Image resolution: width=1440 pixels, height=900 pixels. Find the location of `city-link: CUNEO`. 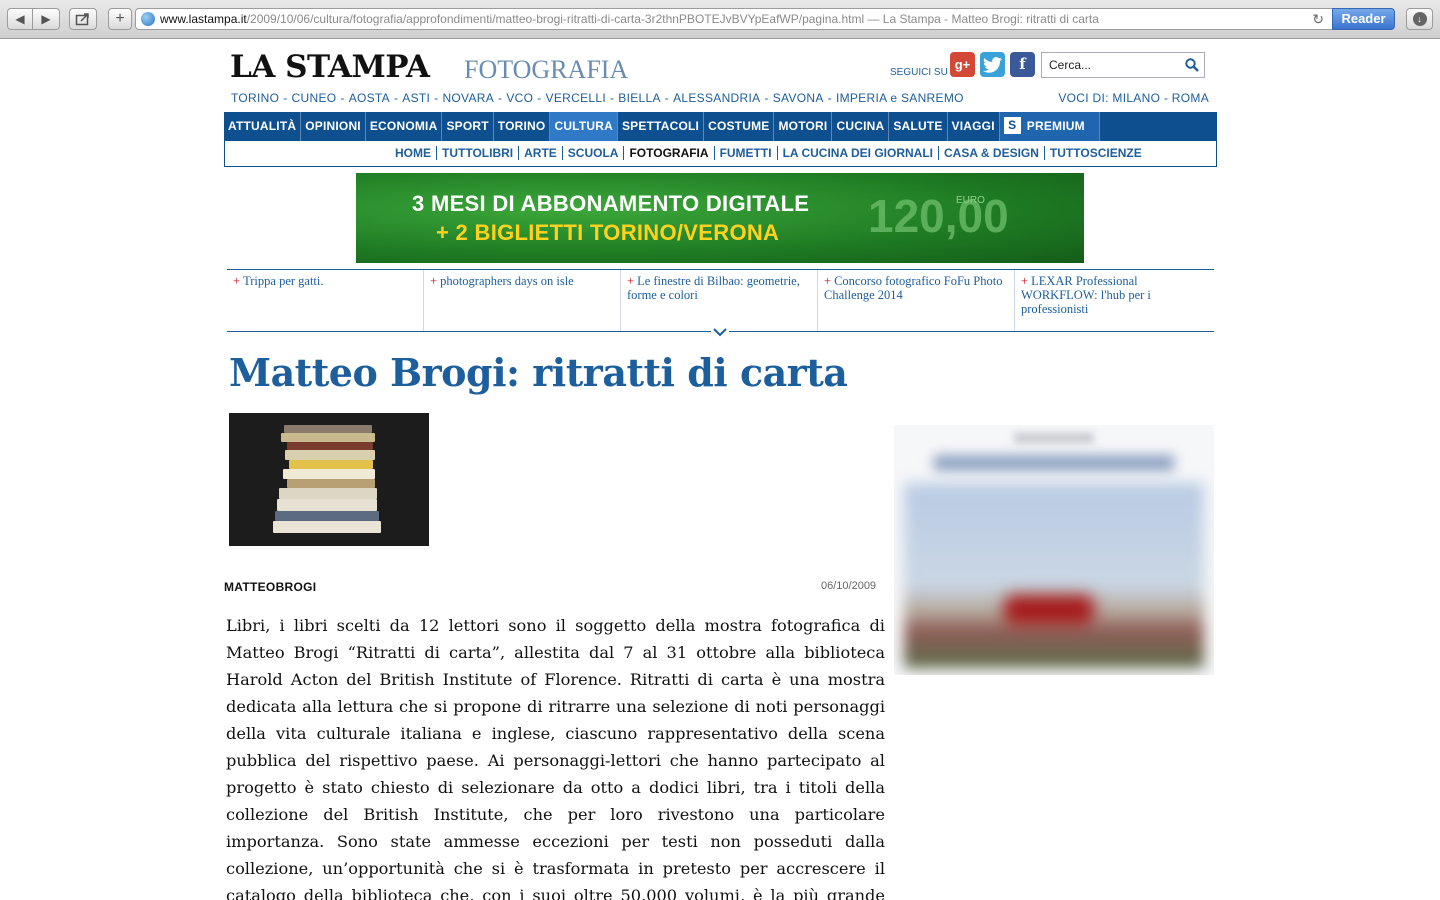

city-link: CUNEO is located at coordinates (314, 98).